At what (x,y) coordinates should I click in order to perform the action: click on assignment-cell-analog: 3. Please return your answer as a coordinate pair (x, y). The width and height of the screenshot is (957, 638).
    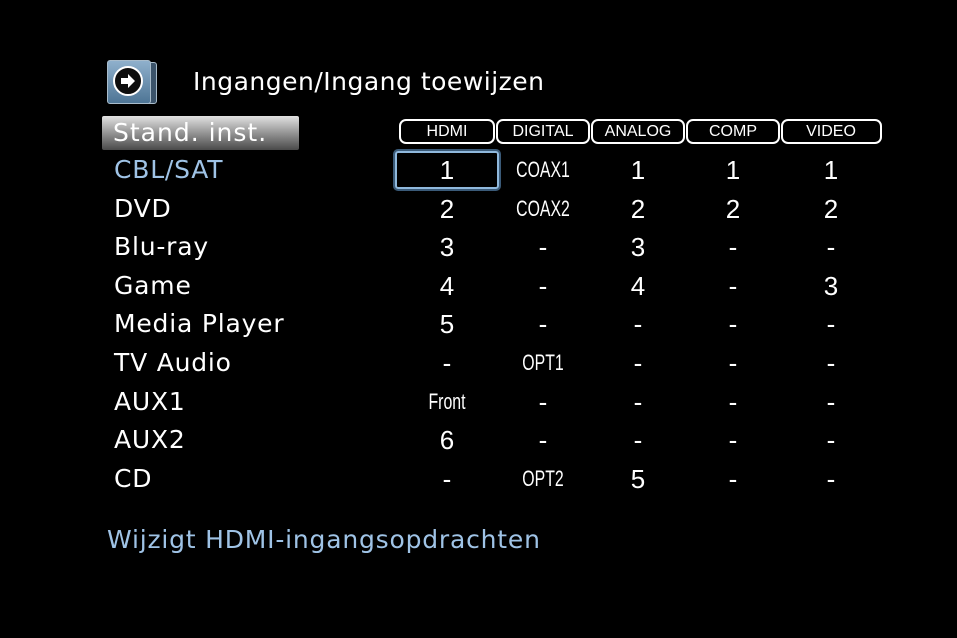
    Looking at the image, I should click on (638, 247).